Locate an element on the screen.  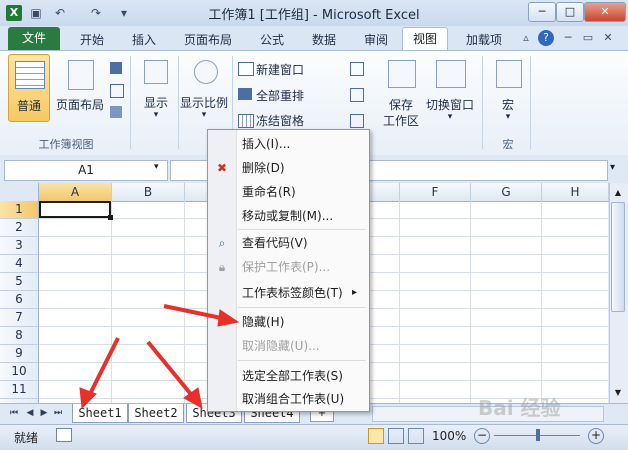
hide-window-icon is located at coordinates (357, 95).